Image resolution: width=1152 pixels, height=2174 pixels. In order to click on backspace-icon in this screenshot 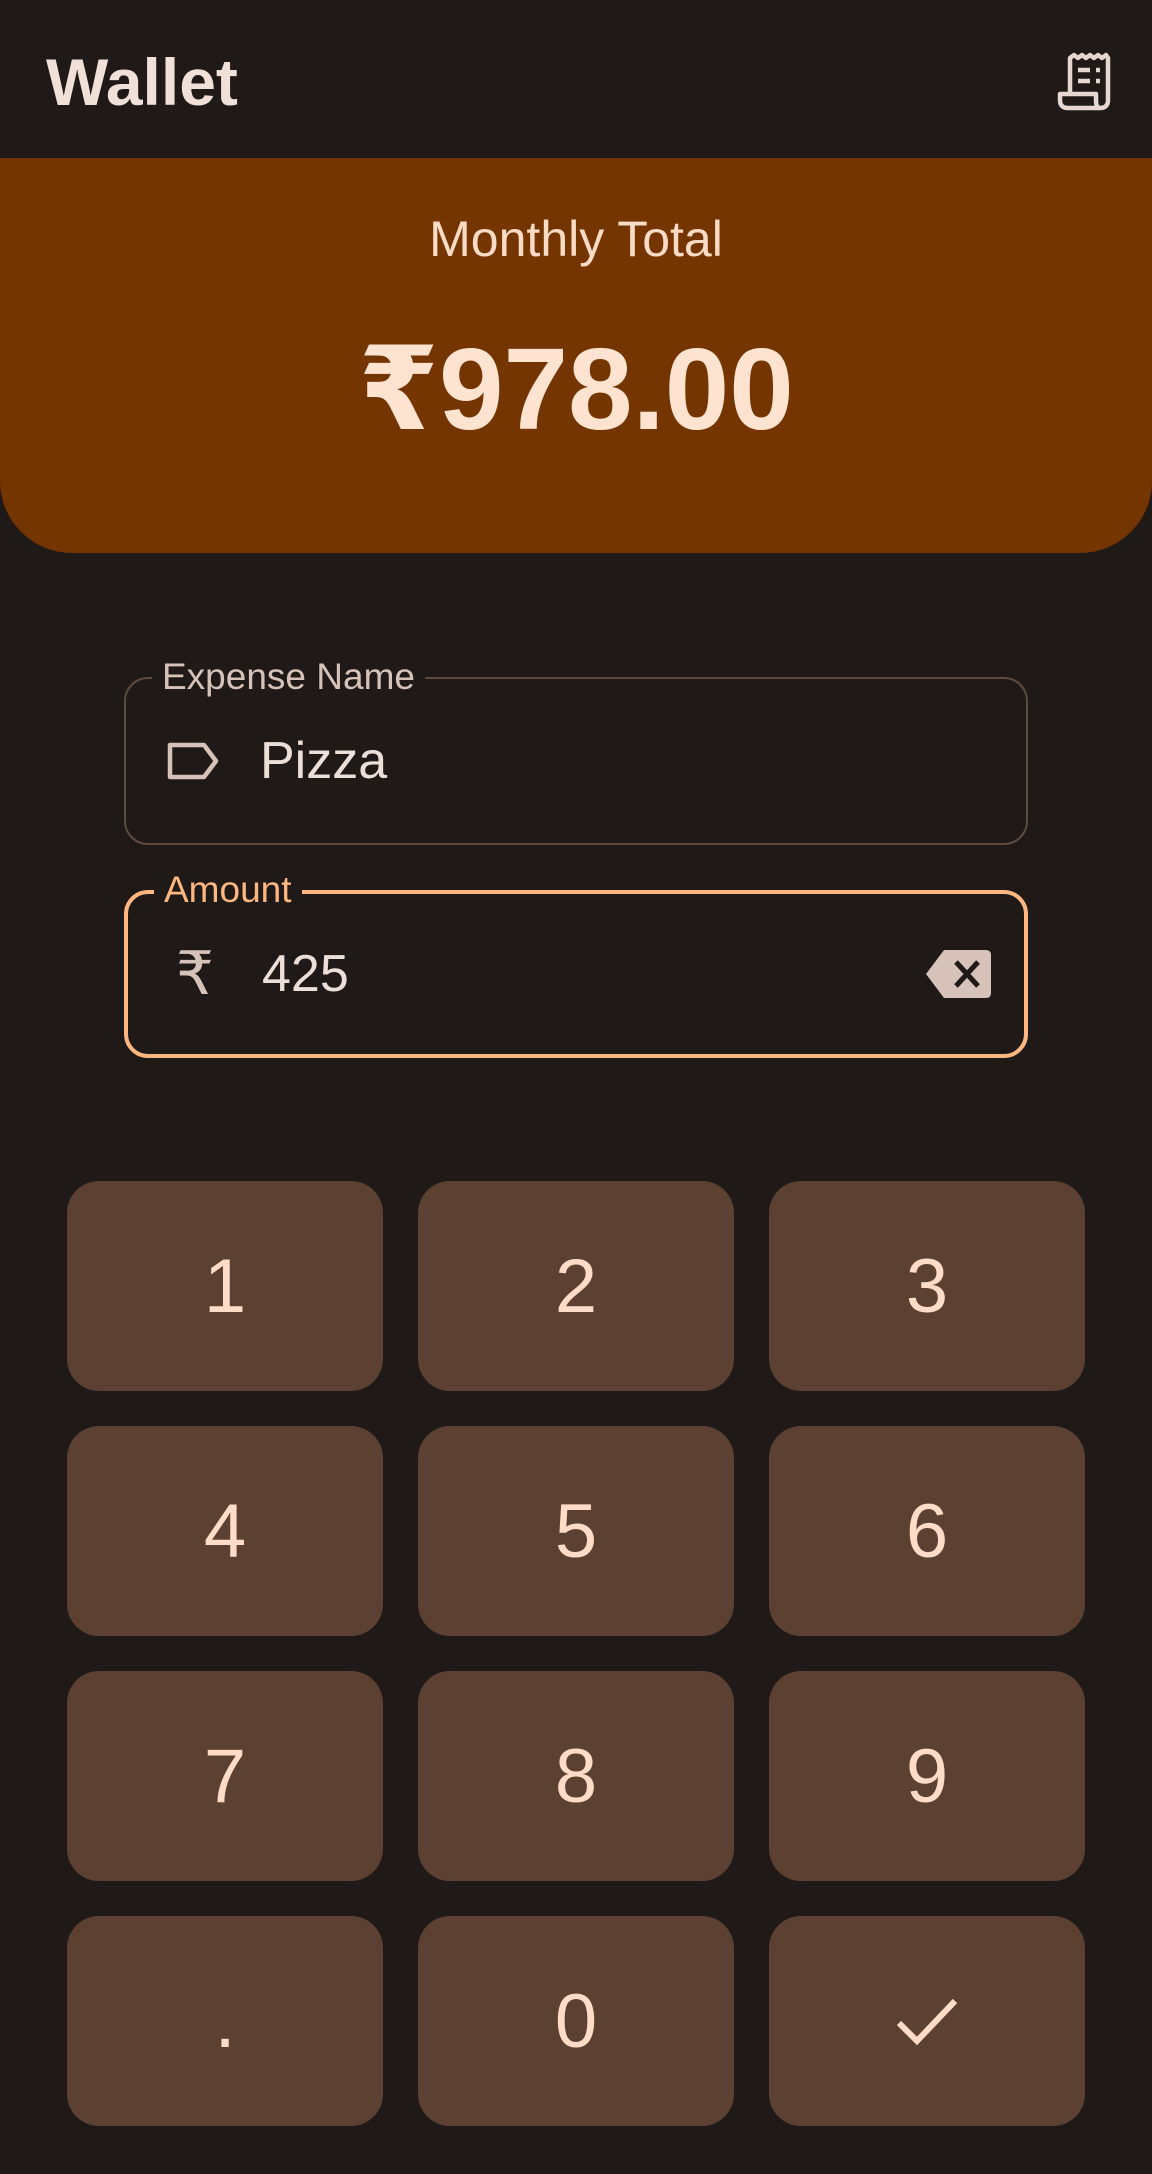, I will do `click(958, 974)`.